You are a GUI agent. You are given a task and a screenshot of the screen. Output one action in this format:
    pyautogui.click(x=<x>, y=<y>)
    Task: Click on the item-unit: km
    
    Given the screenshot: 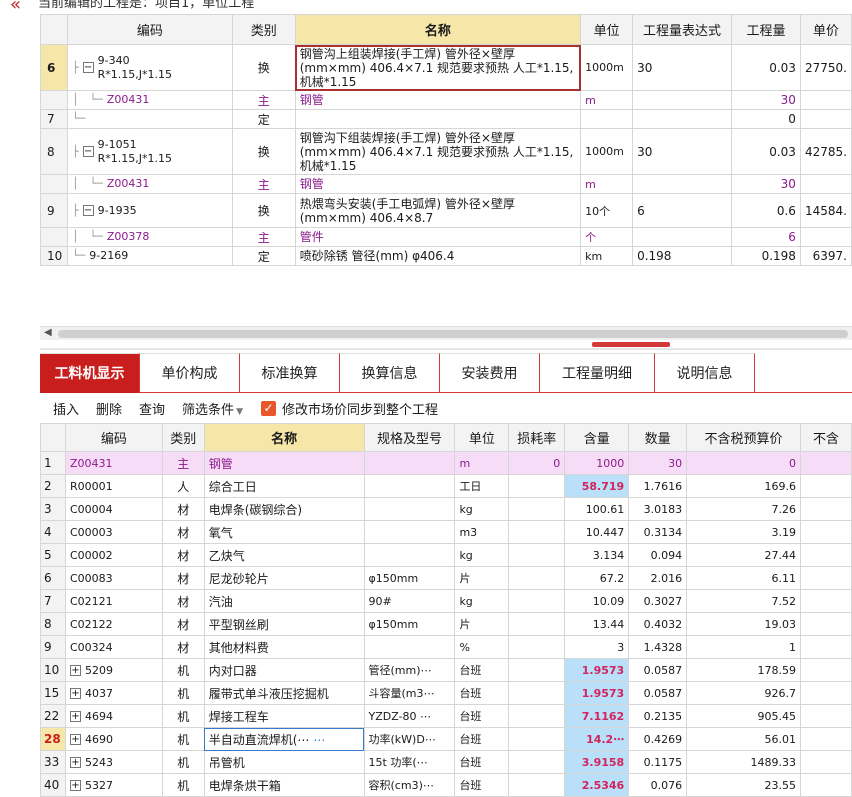 What is the action you would take?
    pyautogui.click(x=607, y=256)
    